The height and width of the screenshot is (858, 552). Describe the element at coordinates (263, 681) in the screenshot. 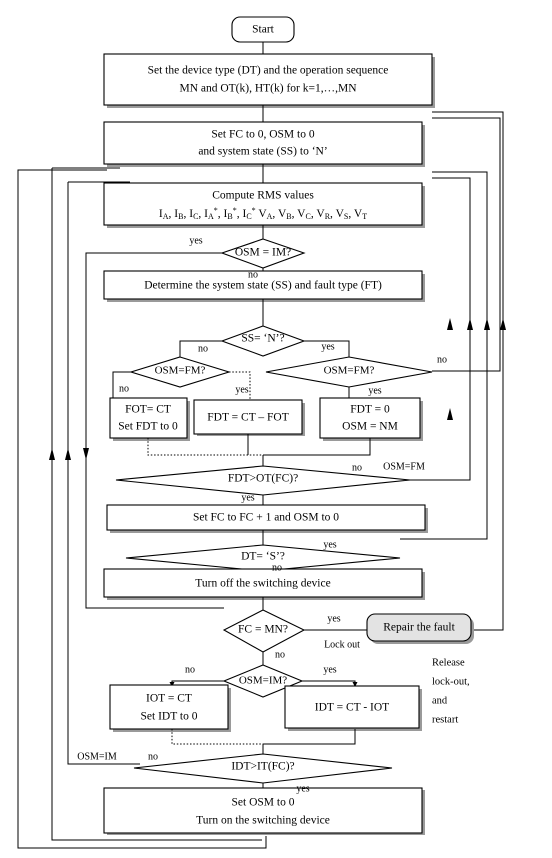

I see `osm-im-2-label: OSM=IM?` at that location.